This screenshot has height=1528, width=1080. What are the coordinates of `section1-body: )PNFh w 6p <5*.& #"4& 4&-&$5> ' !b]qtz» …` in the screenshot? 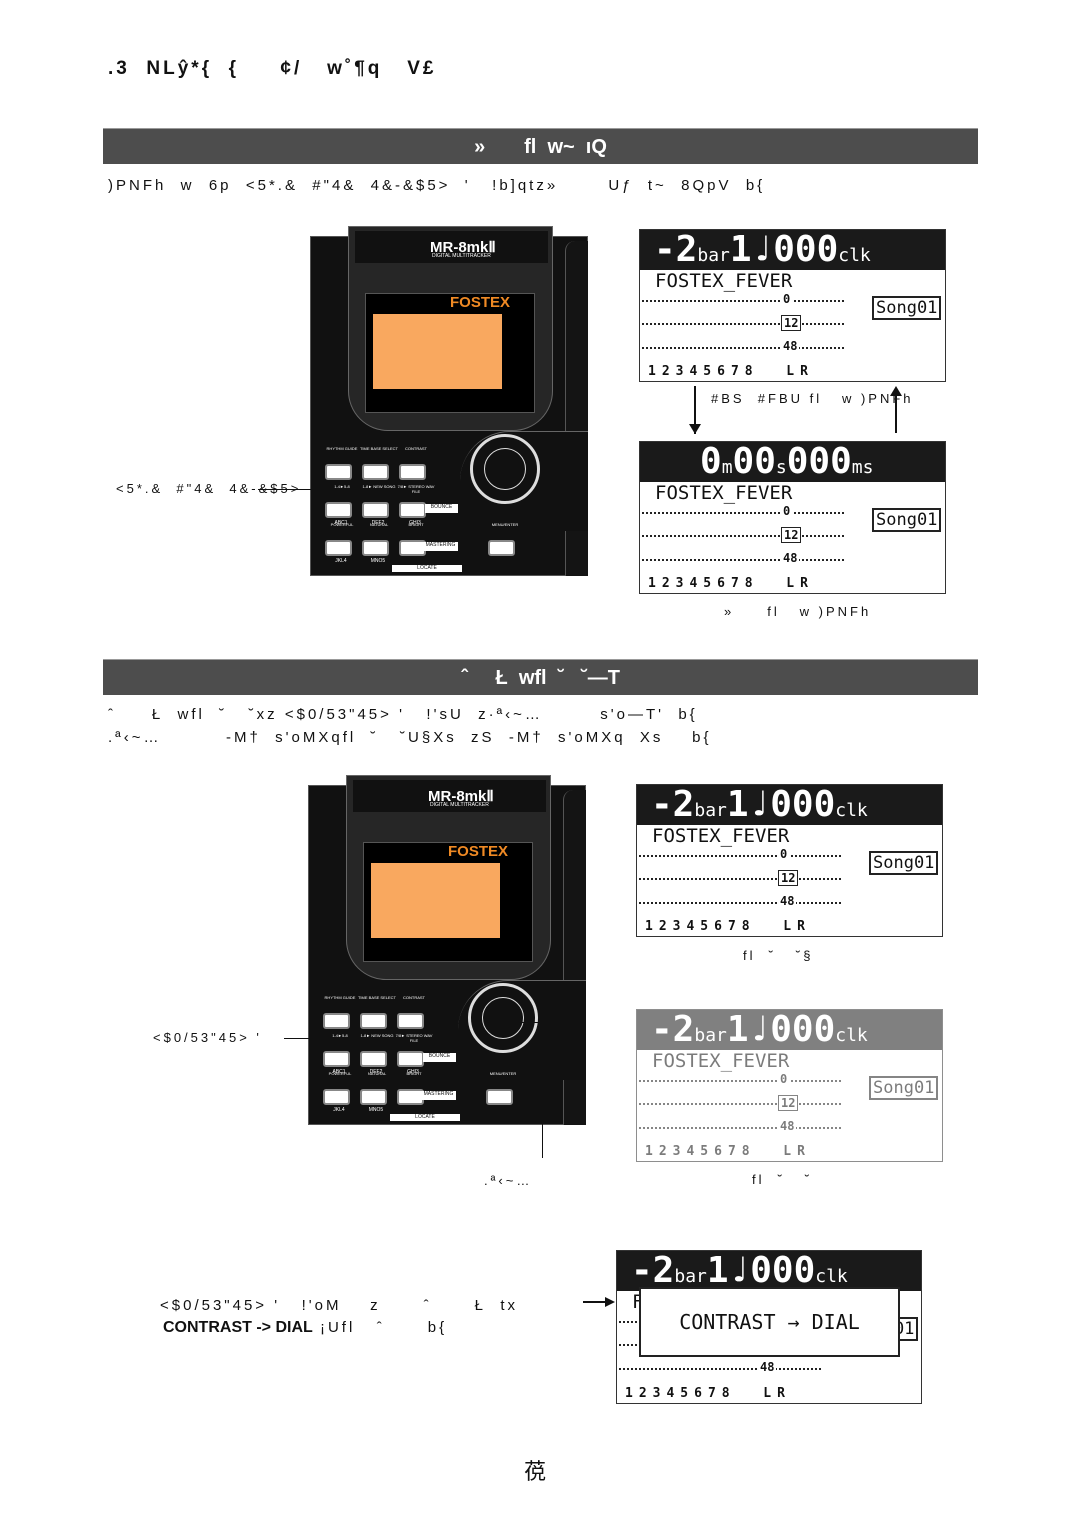 It's located at (437, 185).